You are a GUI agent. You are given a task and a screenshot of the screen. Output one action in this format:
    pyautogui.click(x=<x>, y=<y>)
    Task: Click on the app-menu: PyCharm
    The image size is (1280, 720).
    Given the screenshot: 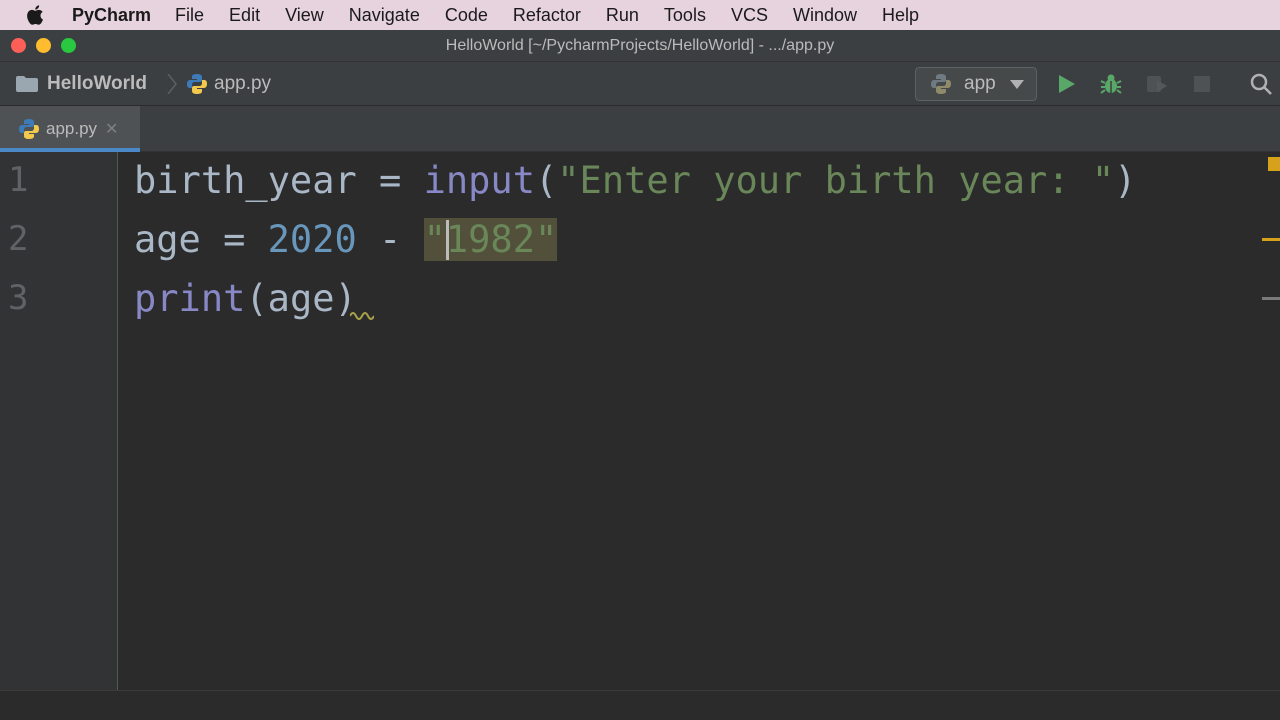 What is the action you would take?
    pyautogui.click(x=111, y=15)
    